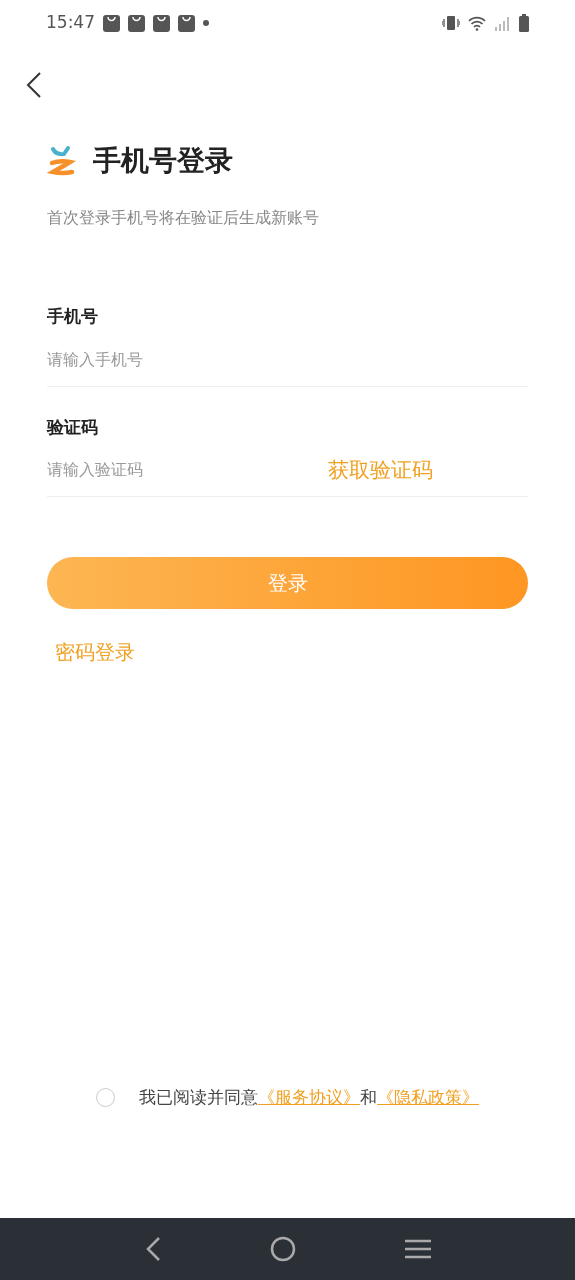 Image resolution: width=575 pixels, height=1280 pixels. What do you see at coordinates (73, 427) in the screenshot?
I see `field-label: 验证码` at bounding box center [73, 427].